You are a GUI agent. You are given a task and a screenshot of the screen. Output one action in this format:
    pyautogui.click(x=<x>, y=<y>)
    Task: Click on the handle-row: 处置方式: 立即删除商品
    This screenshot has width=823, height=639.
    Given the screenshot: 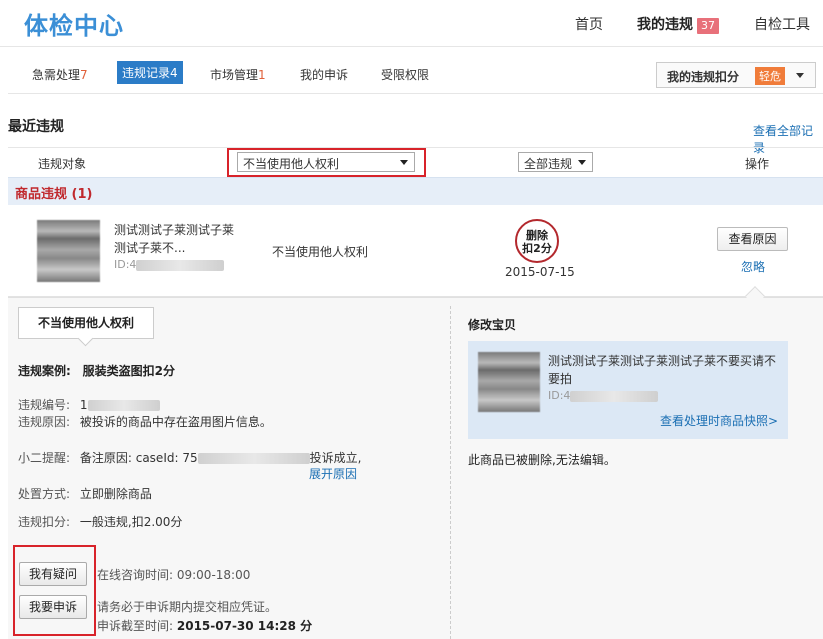 What is the action you would take?
    pyautogui.click(x=85, y=493)
    